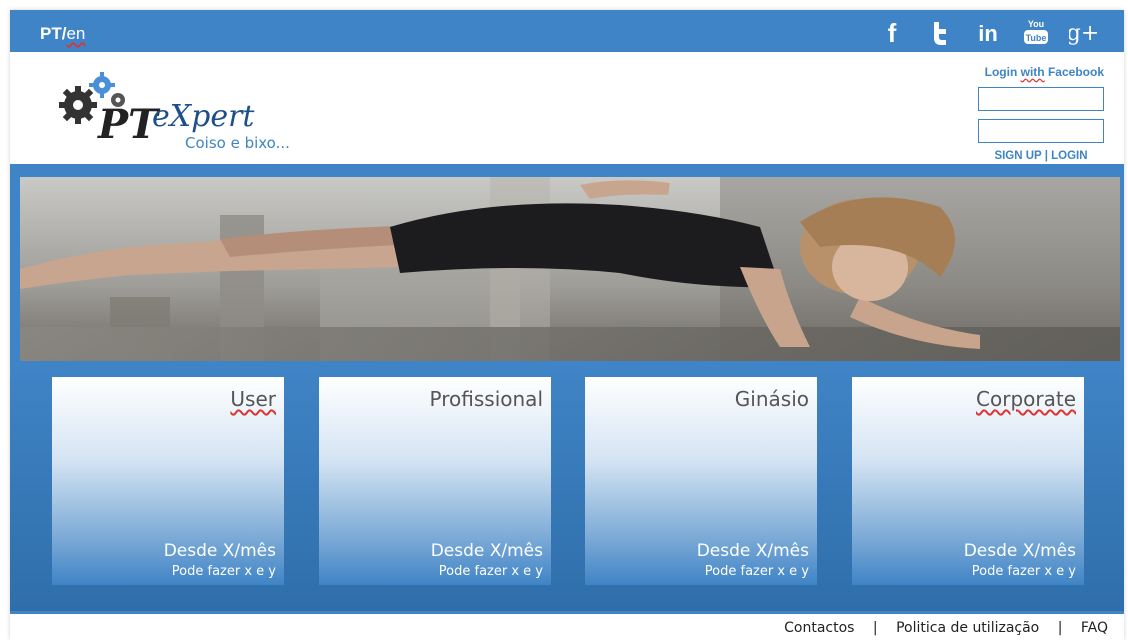 This screenshot has width=1128, height=640. I want to click on plan-card-corporate: Corporate Desde X/mês Pode fazer x e y, so click(968, 481).